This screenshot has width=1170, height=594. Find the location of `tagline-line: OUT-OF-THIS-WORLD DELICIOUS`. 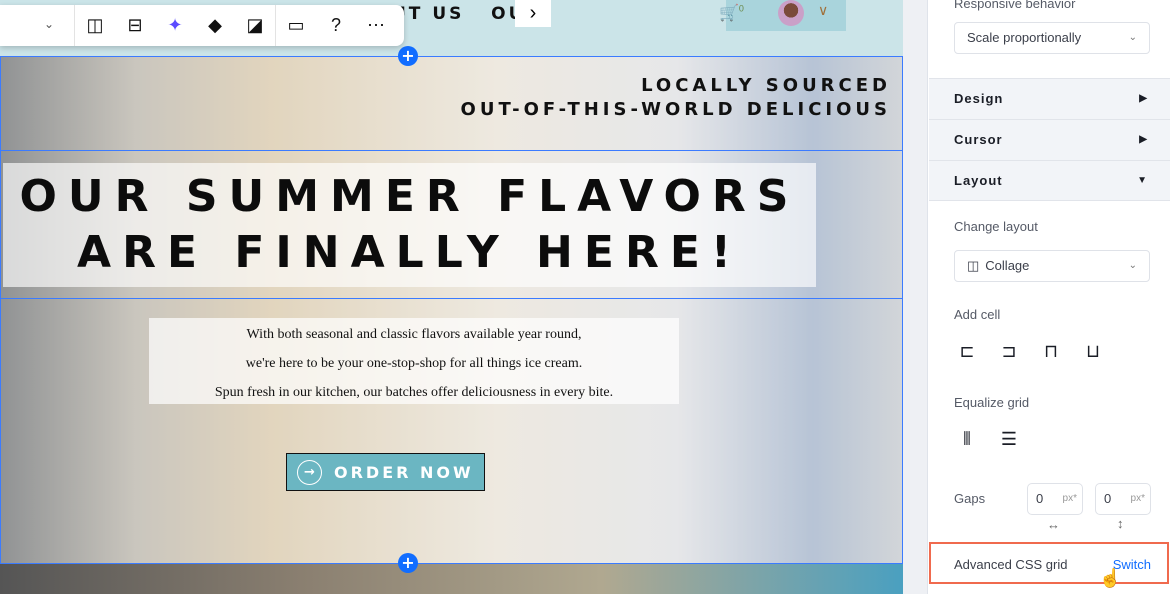

tagline-line: OUT-OF-THIS-WORLD DELICIOUS is located at coordinates (675, 109).